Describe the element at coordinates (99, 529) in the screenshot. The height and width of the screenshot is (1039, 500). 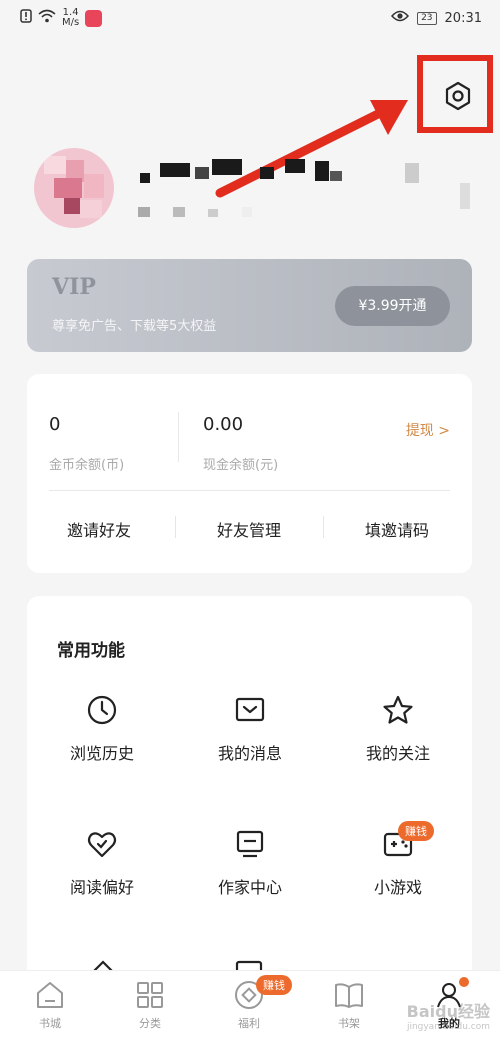
I see `invite-friends-button: 邀请好友` at that location.